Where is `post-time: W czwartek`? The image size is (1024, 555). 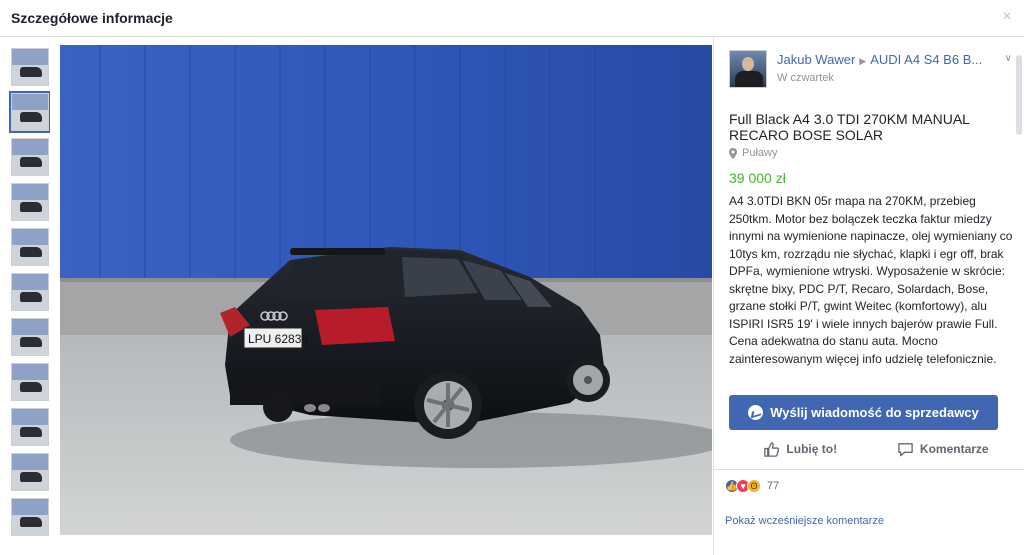 post-time: W czwartek is located at coordinates (805, 78).